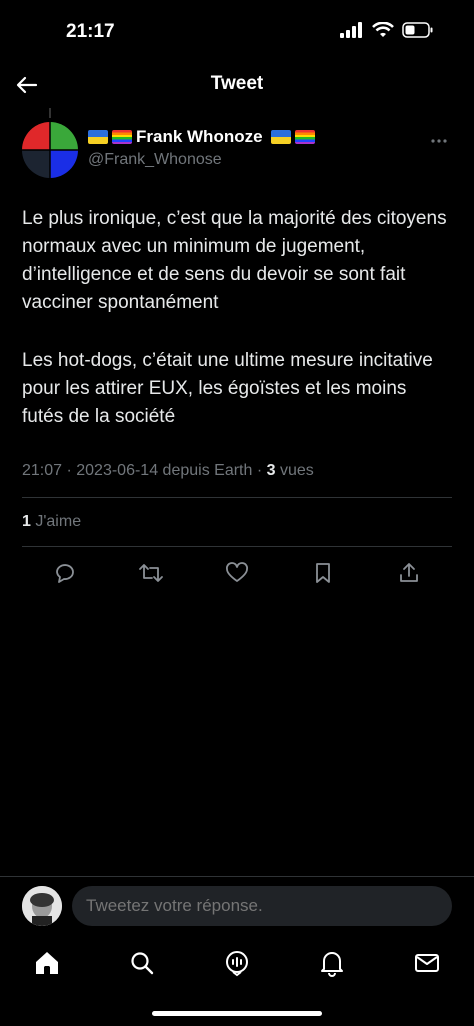 The height and width of the screenshot is (1026, 474). Describe the element at coordinates (56, 521) in the screenshot. I see `likes-label: J'aime` at that location.